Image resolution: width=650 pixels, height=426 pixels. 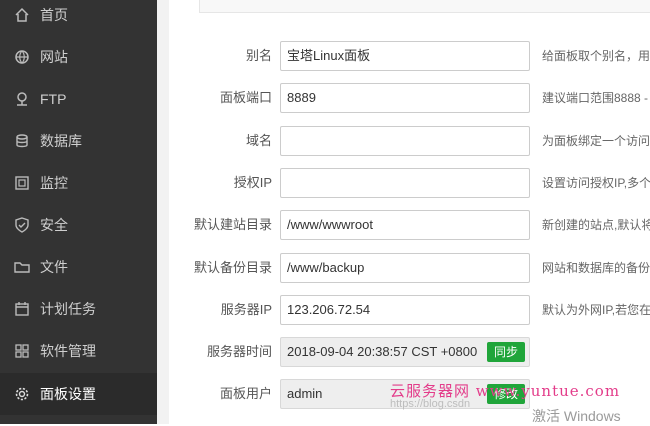 I want to click on field-hint: 新创建的站点,默认将, so click(x=596, y=225).